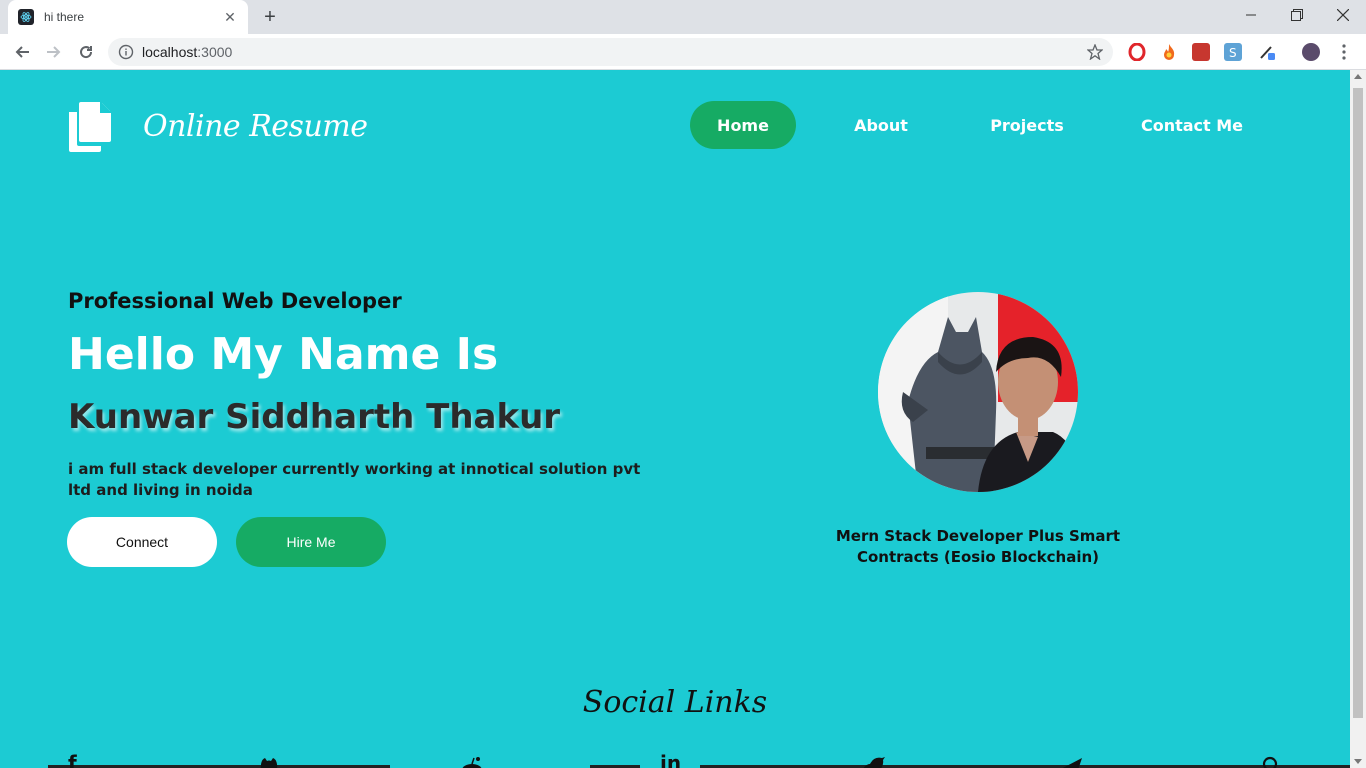 The height and width of the screenshot is (768, 1366). Describe the element at coordinates (1358, 403) in the screenshot. I see `scroll-thumb` at that location.